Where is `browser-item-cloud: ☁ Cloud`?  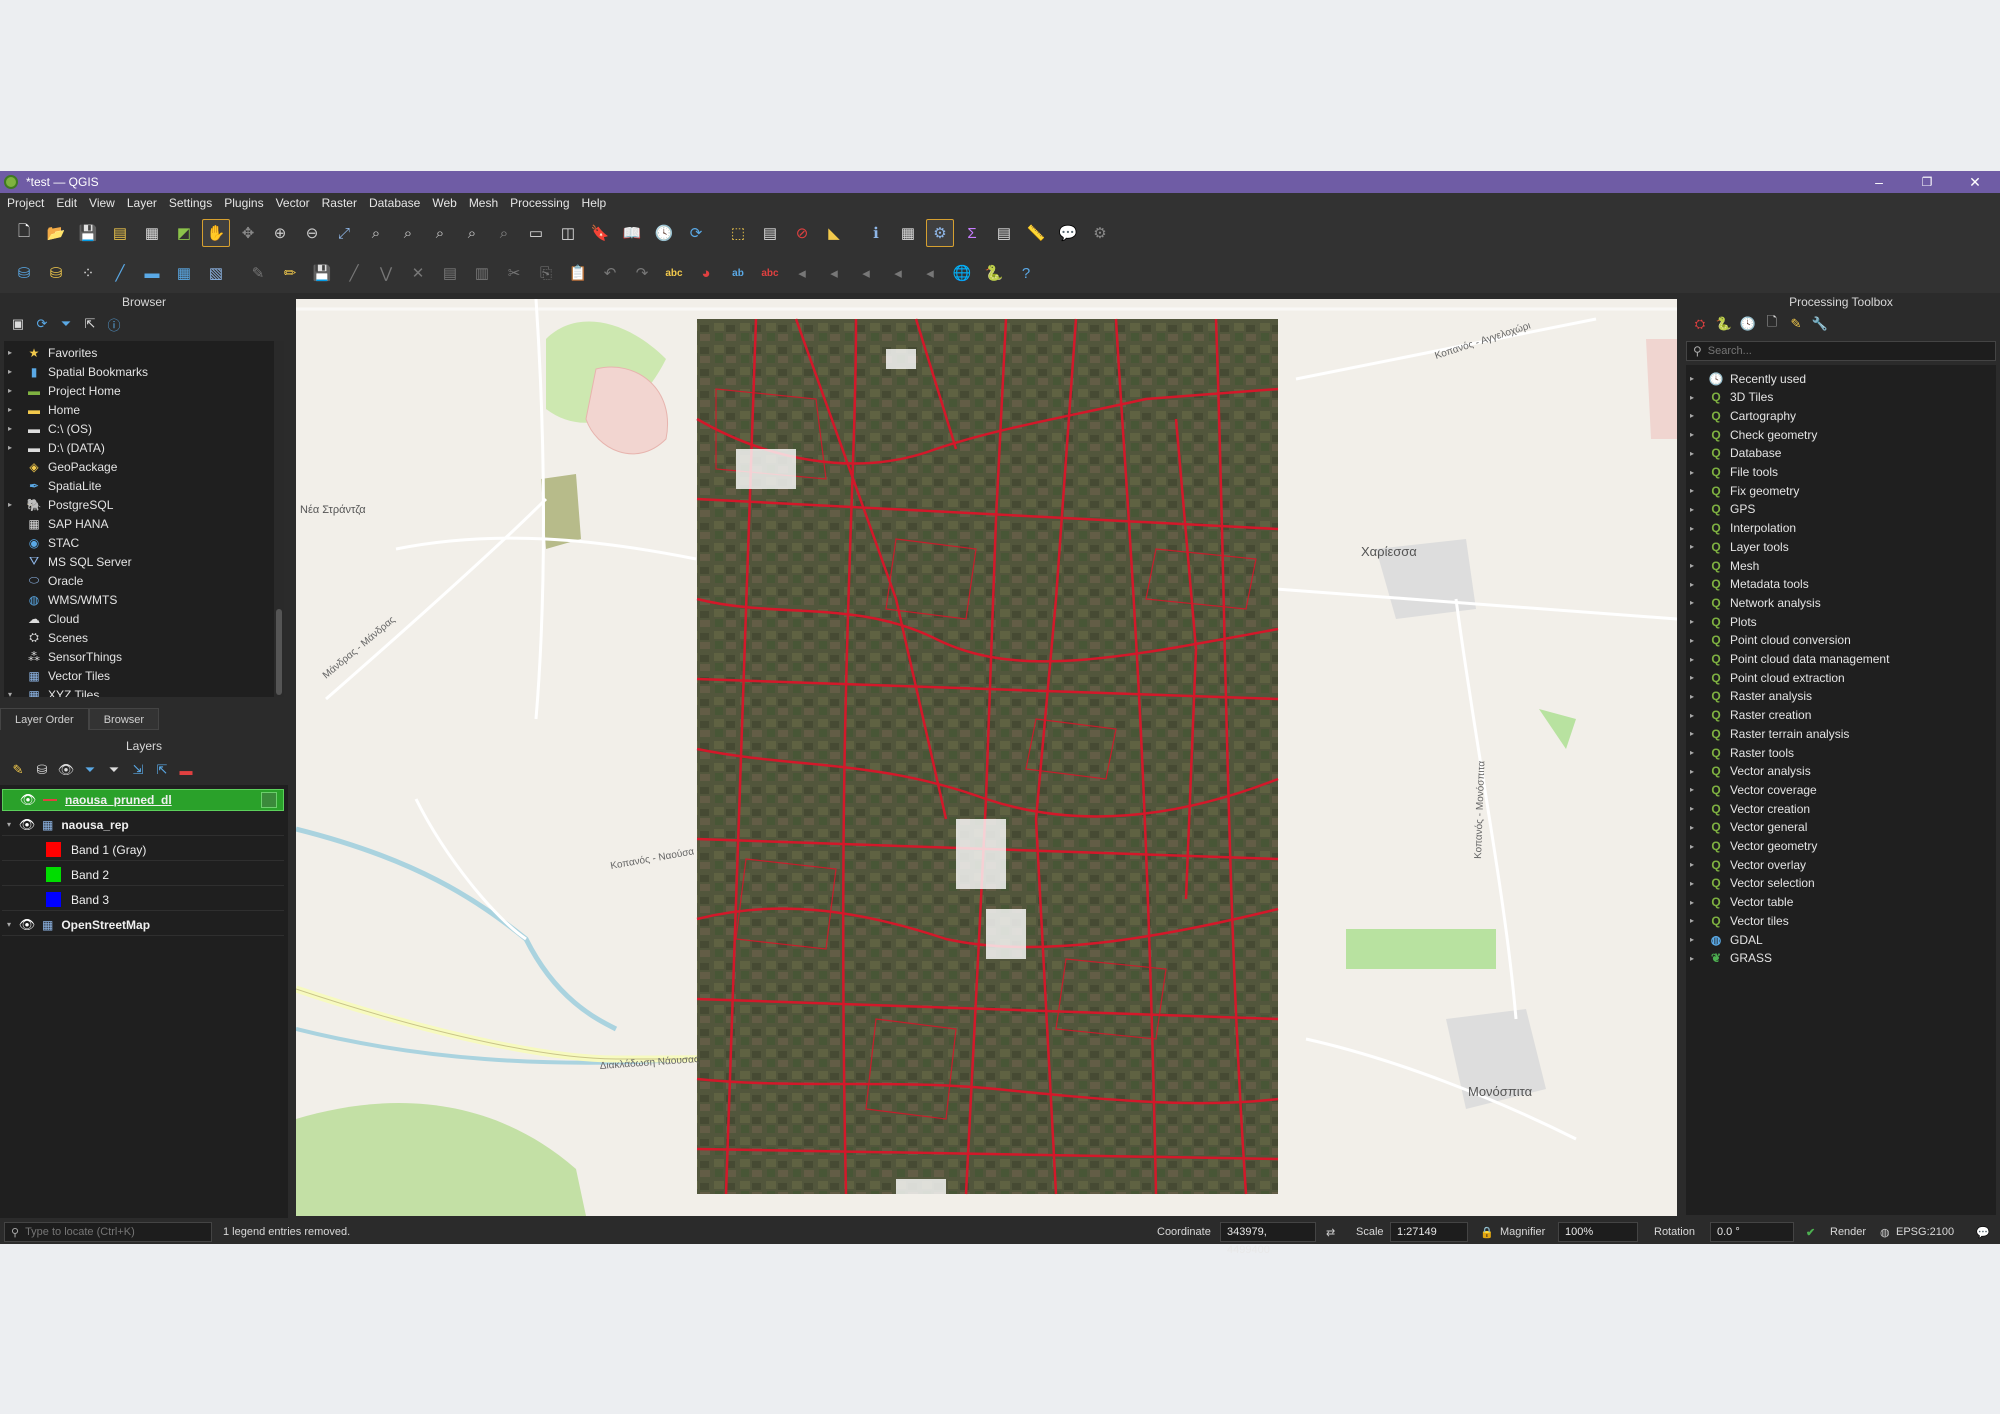 browser-item-cloud: ☁ Cloud is located at coordinates (139, 618).